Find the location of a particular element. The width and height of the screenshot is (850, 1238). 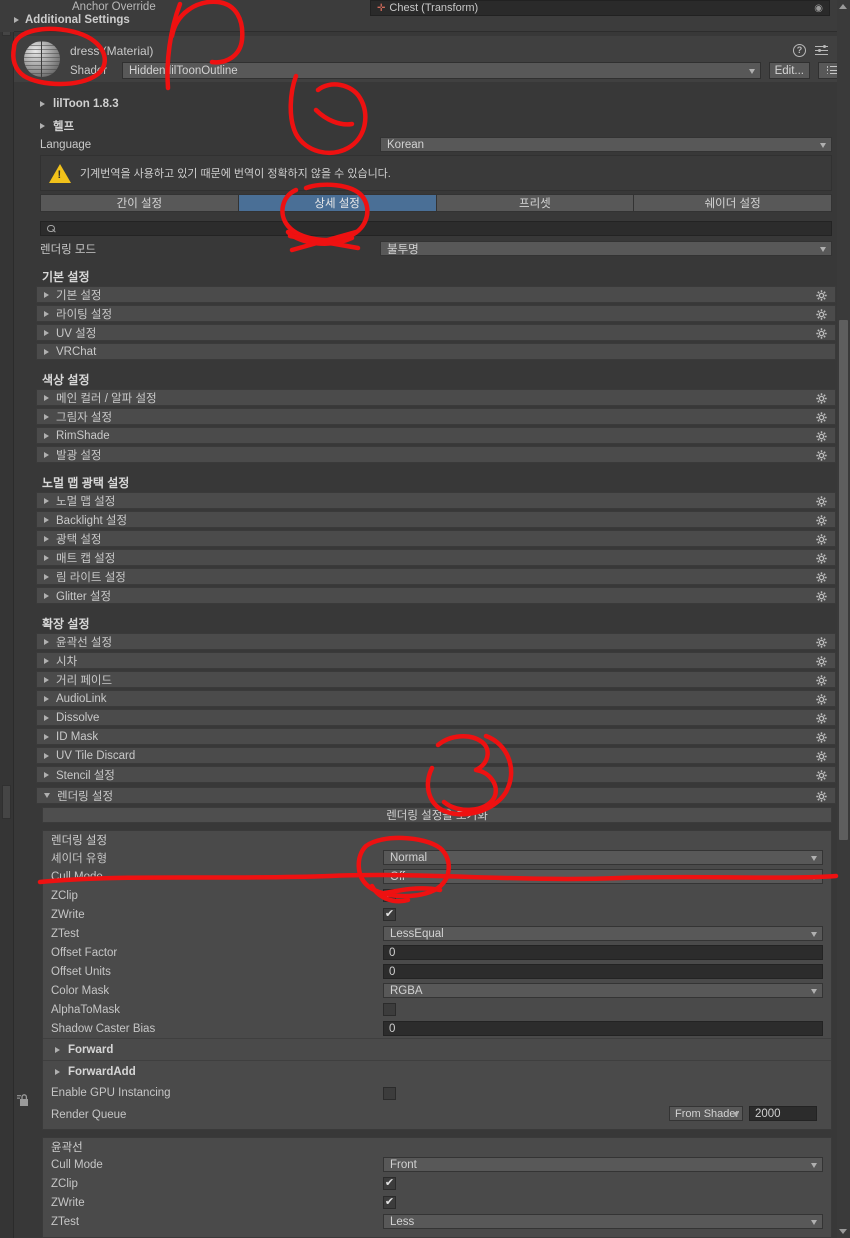

tab-advanced: 상세 설정 is located at coordinates (336, 203).